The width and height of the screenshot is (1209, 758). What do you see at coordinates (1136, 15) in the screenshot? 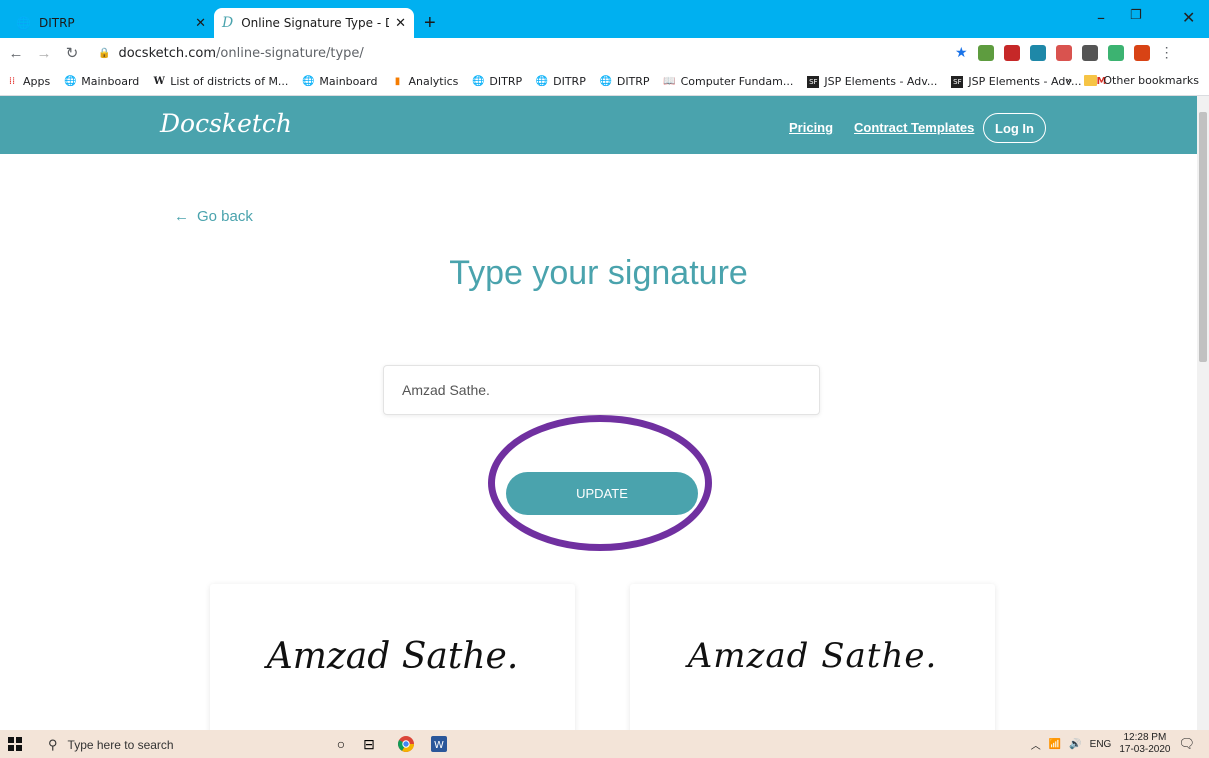
I see `restore-icon: ❐` at bounding box center [1136, 15].